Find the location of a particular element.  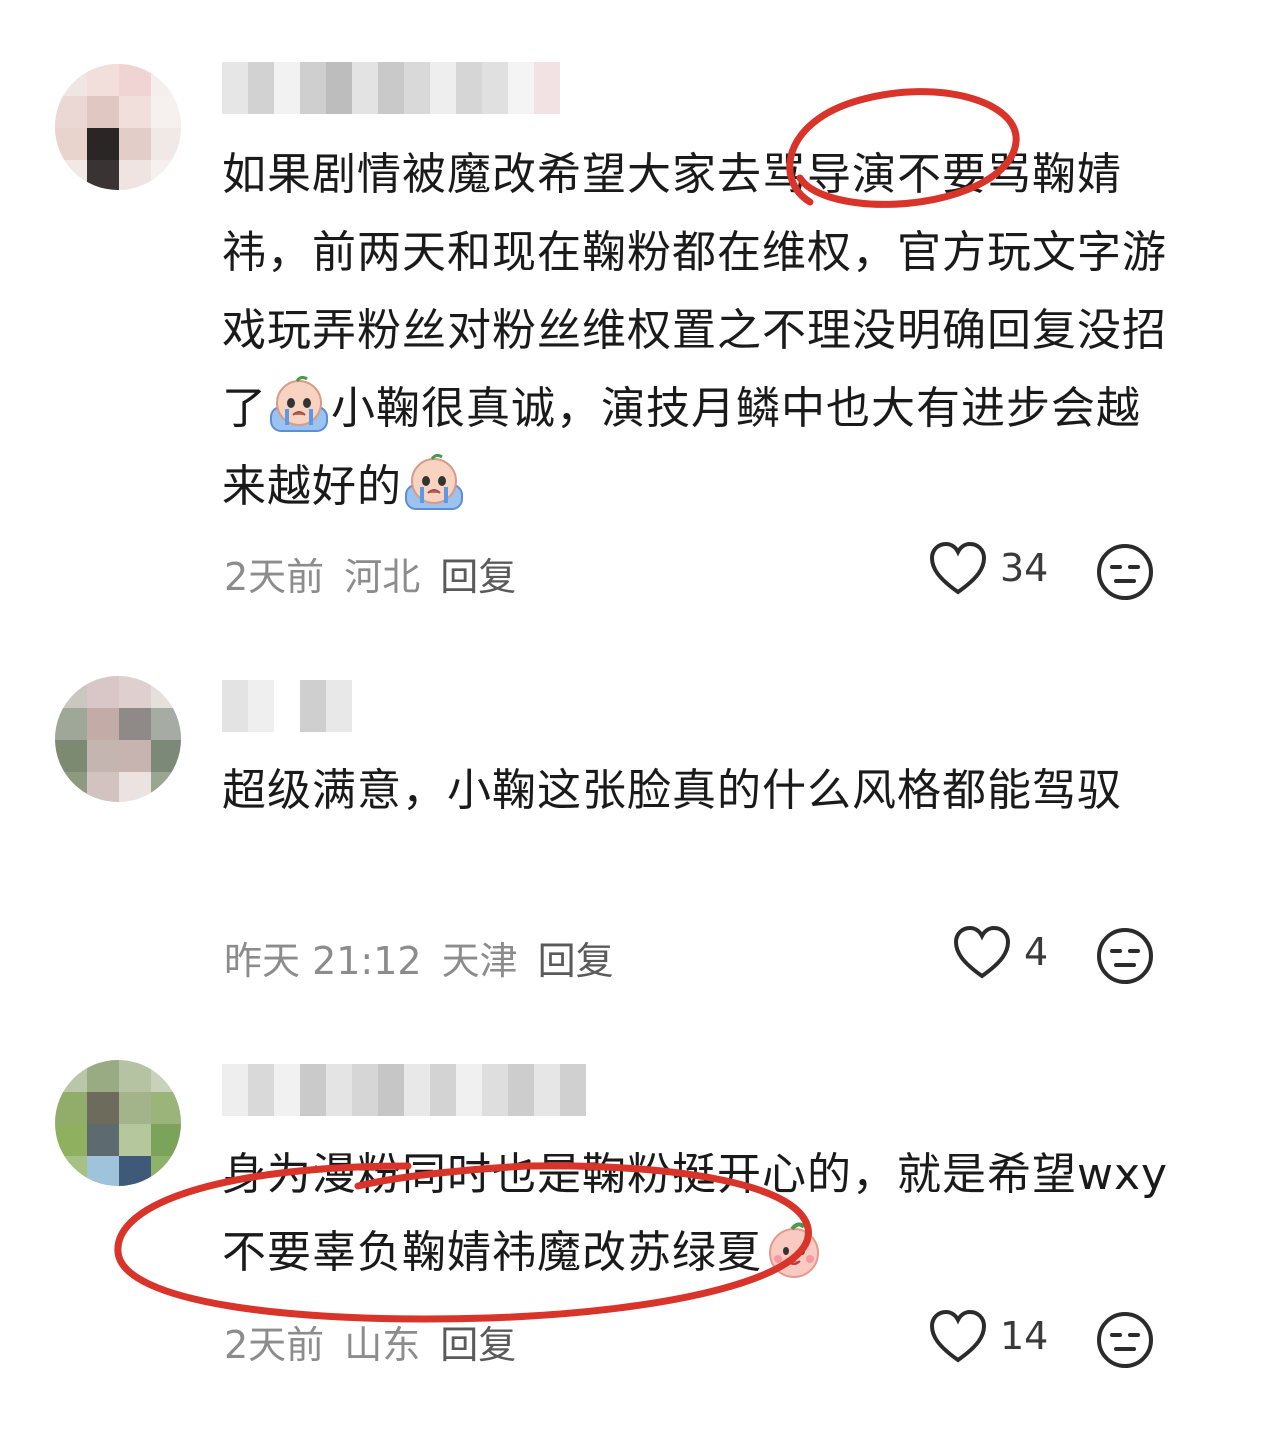

smiling-face-emoji is located at coordinates (794, 1249).